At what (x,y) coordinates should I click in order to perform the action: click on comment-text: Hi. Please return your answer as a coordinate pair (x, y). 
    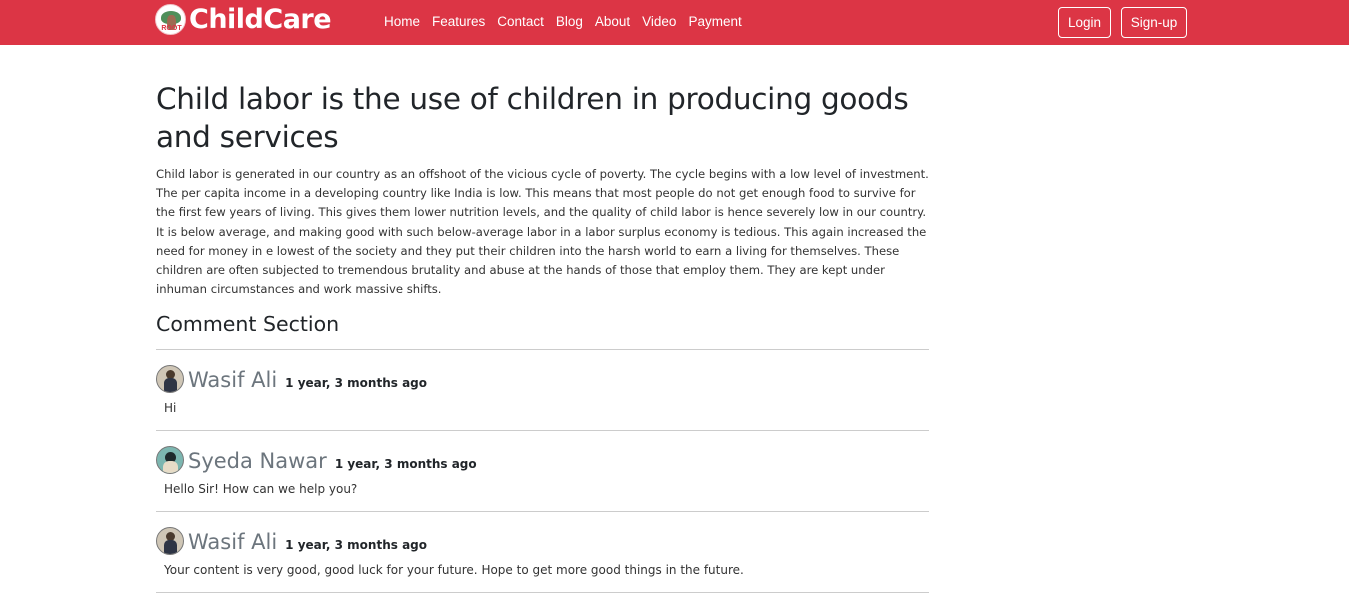
    Looking at the image, I should click on (170, 408).